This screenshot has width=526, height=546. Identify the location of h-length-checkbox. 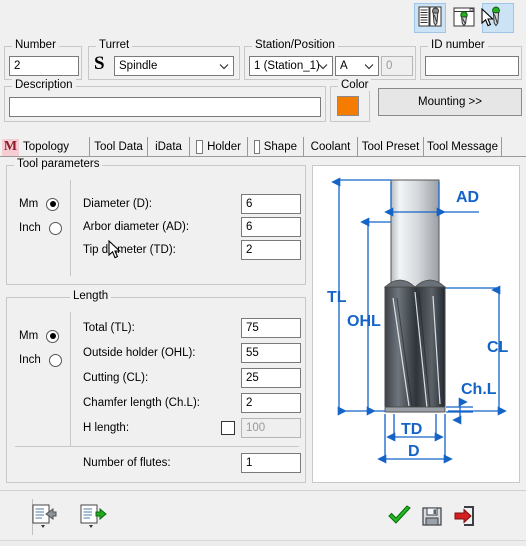
(228, 428).